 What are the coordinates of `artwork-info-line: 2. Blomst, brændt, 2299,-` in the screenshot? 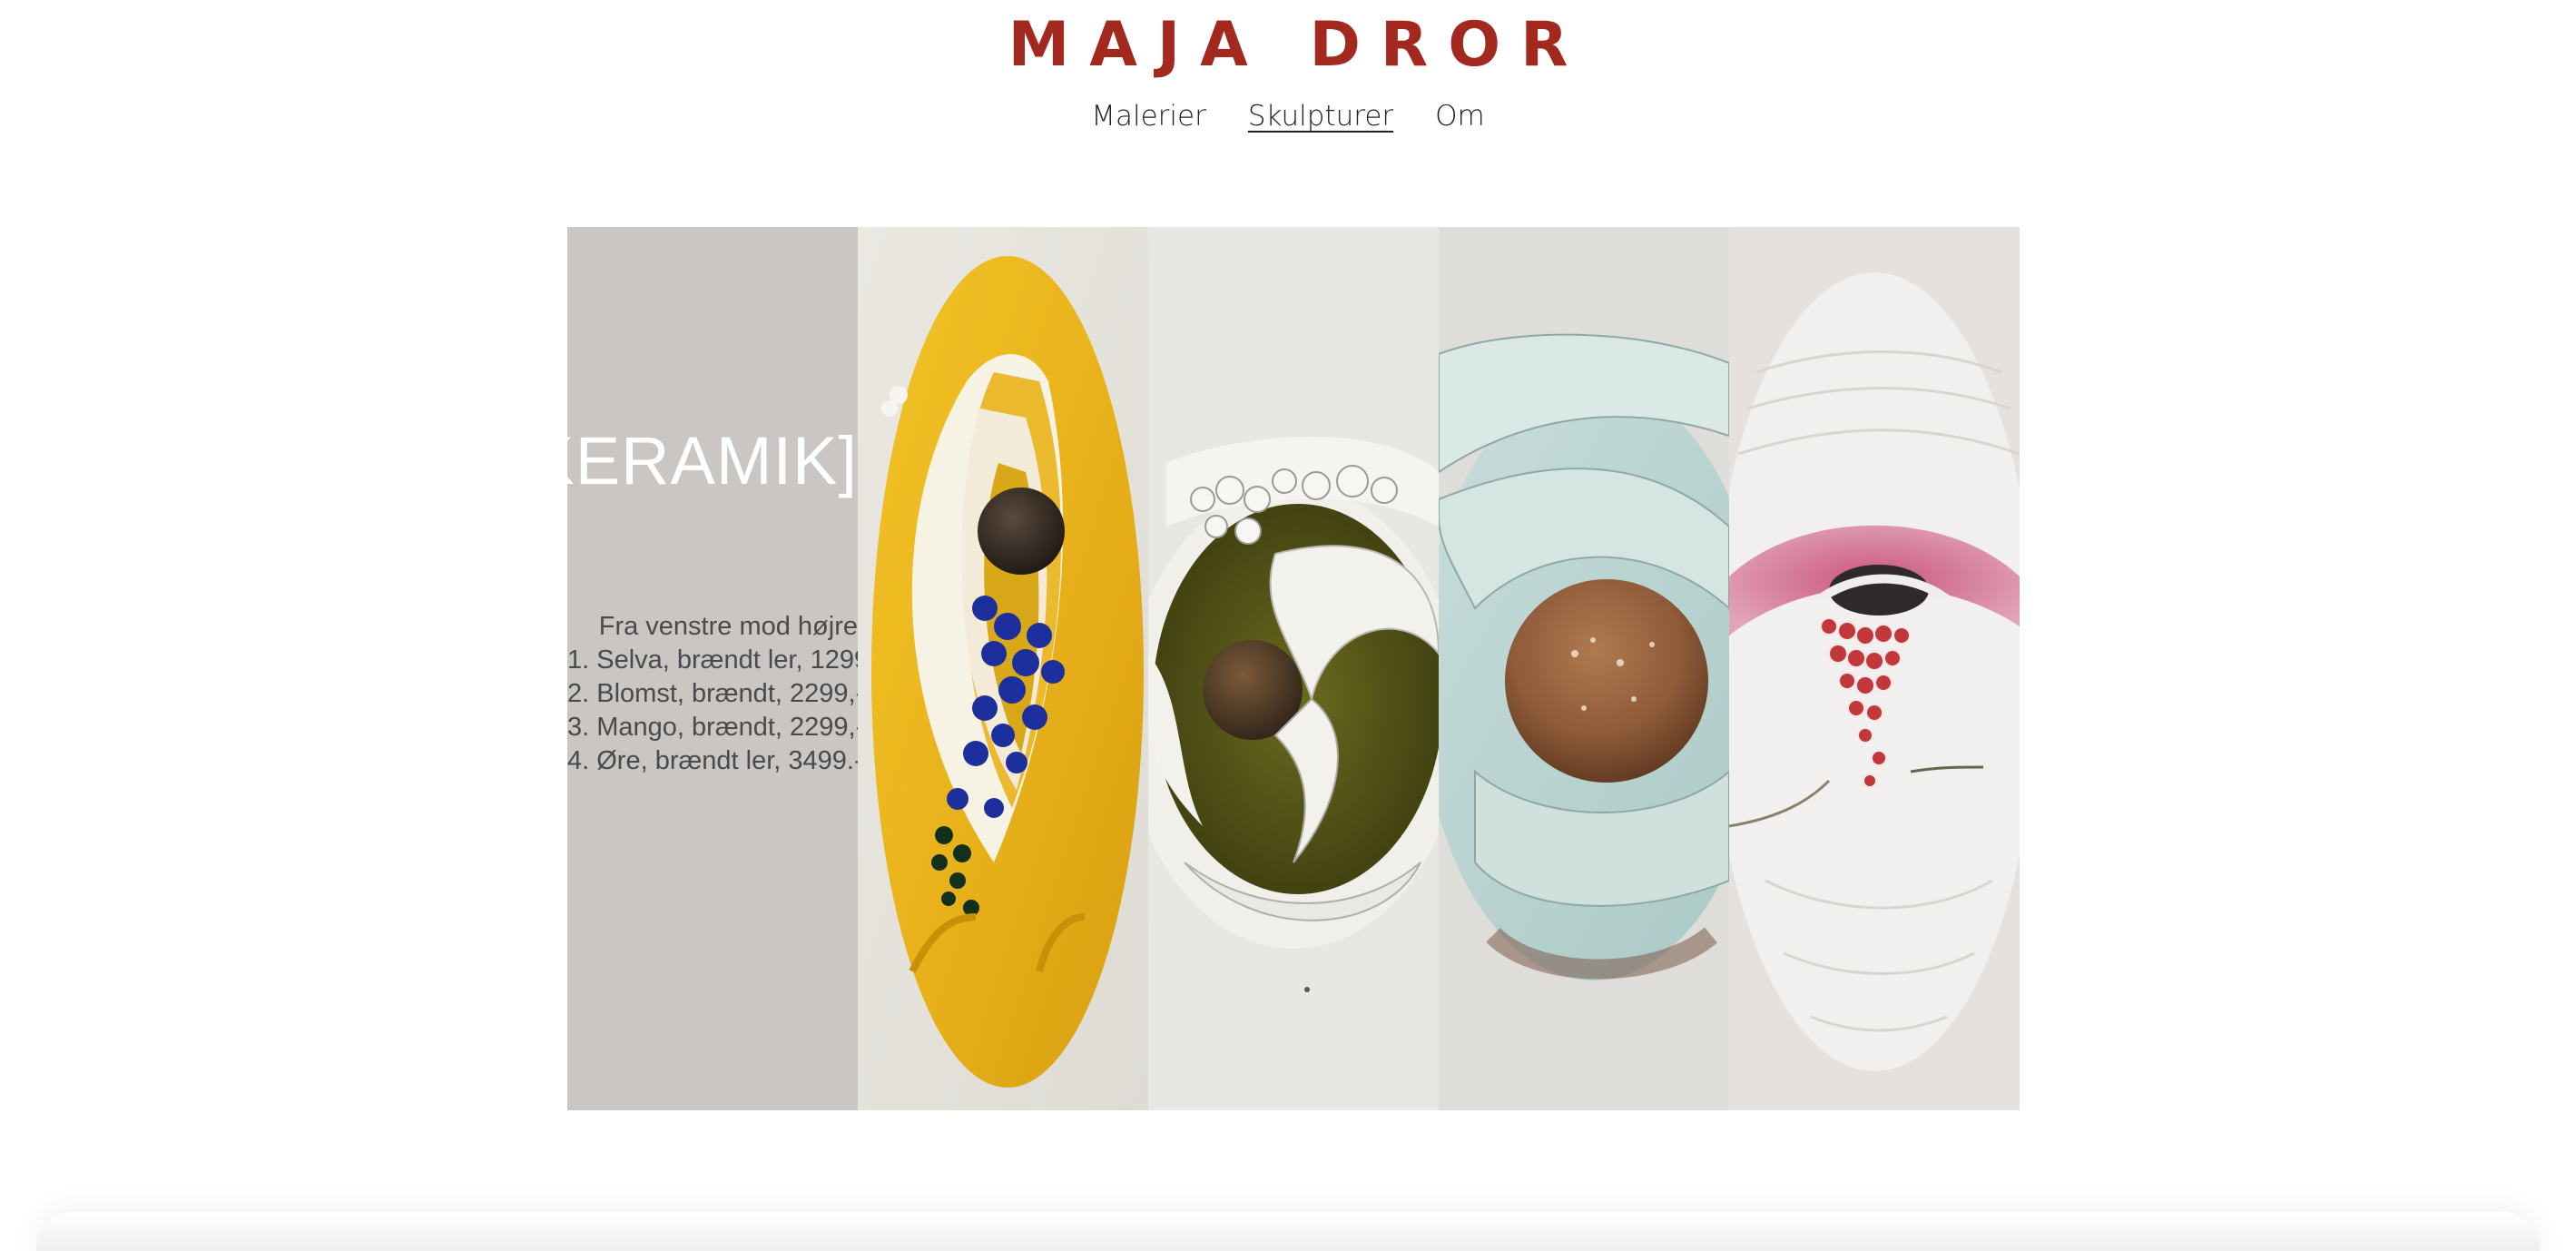 It's located at (712, 694).